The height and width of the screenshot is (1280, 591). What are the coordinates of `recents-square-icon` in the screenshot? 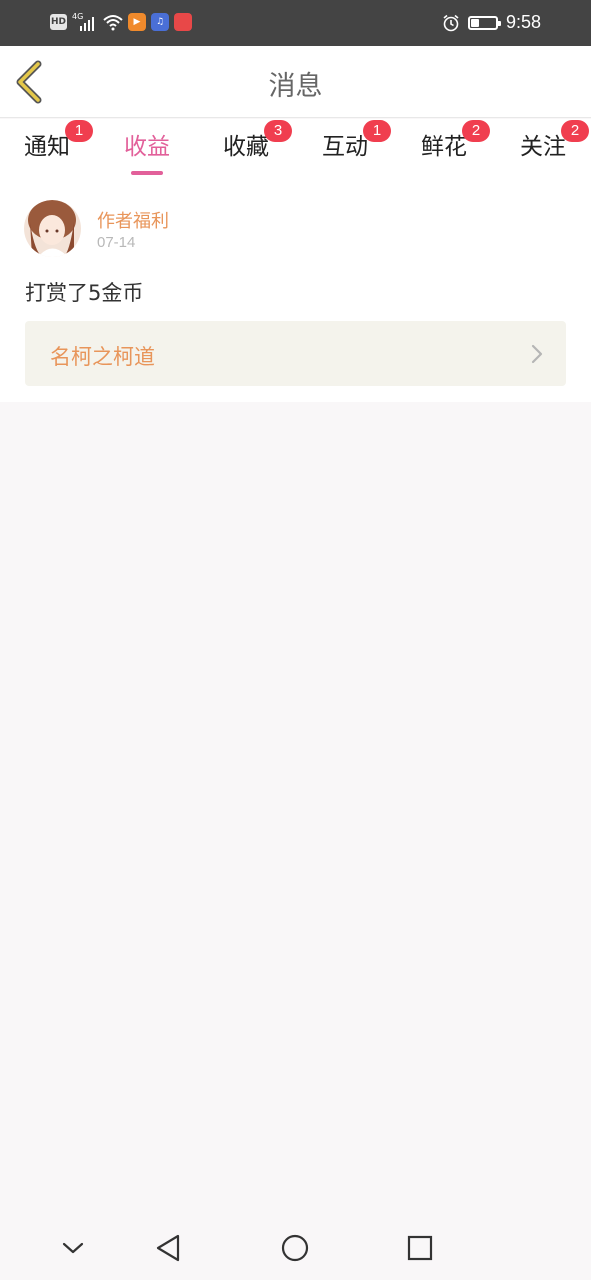 It's located at (420, 1248).